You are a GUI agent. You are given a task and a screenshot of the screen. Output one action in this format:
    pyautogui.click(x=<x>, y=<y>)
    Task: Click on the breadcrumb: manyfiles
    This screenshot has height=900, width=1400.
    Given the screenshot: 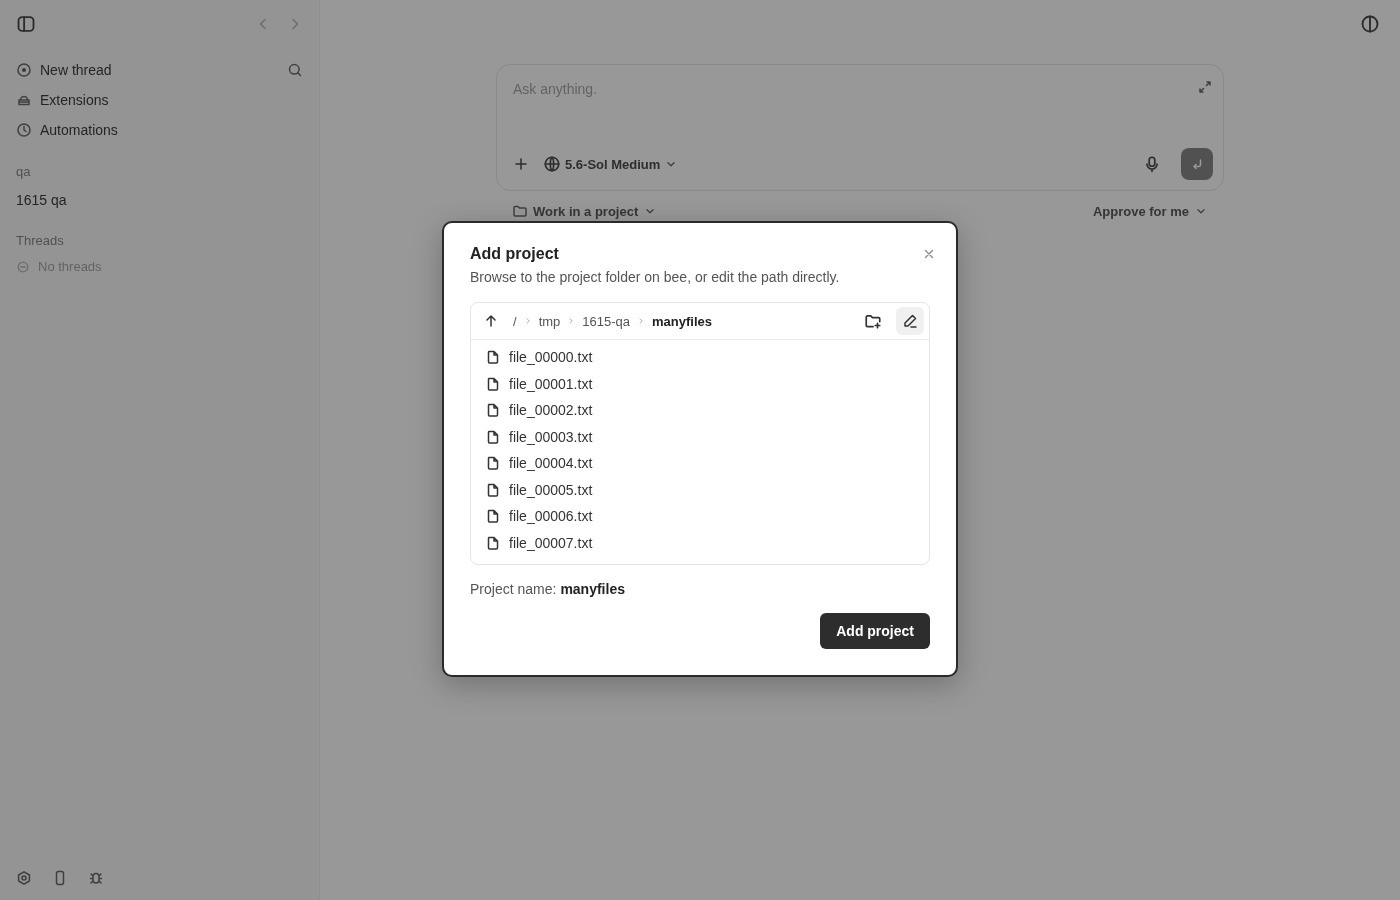 What is the action you would take?
    pyautogui.click(x=682, y=321)
    